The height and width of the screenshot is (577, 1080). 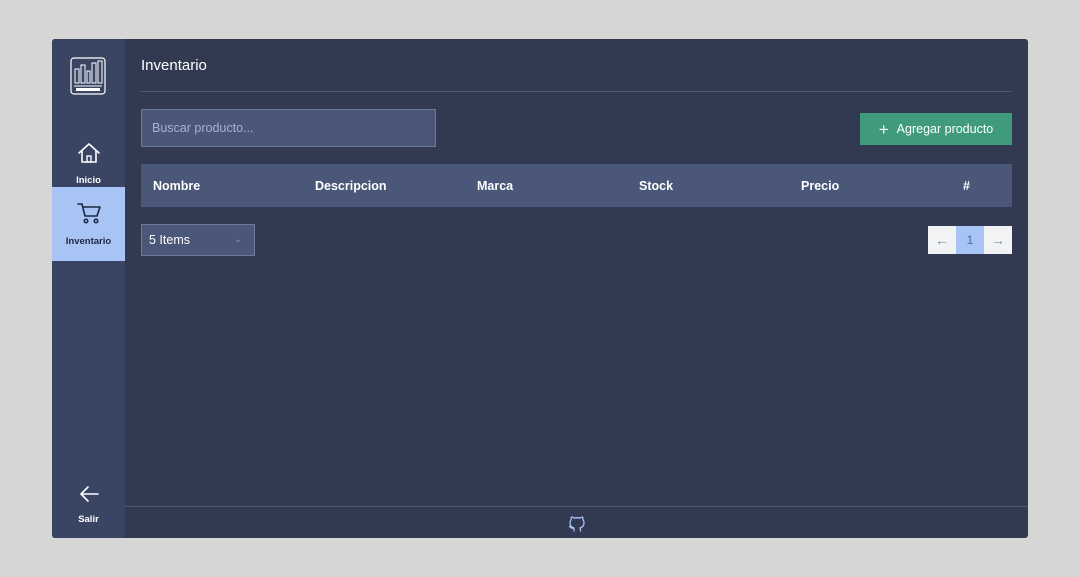 I want to click on column-header-stock: Stock, so click(x=656, y=186).